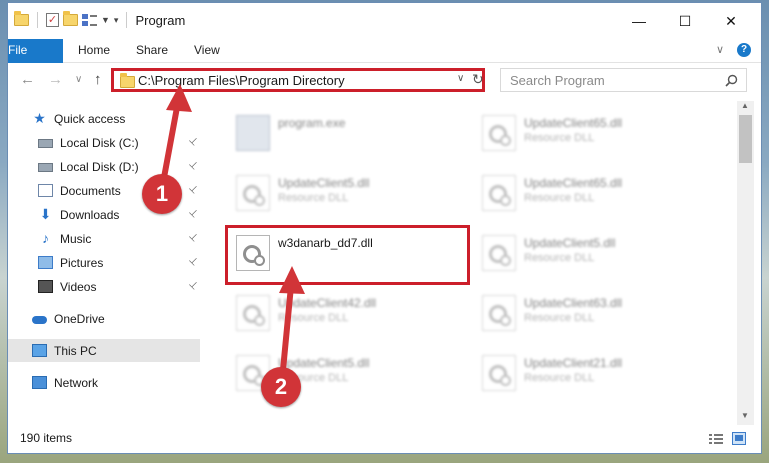 The height and width of the screenshot is (463, 769). I want to click on recent-locations-icon: ∨, so click(78, 79).